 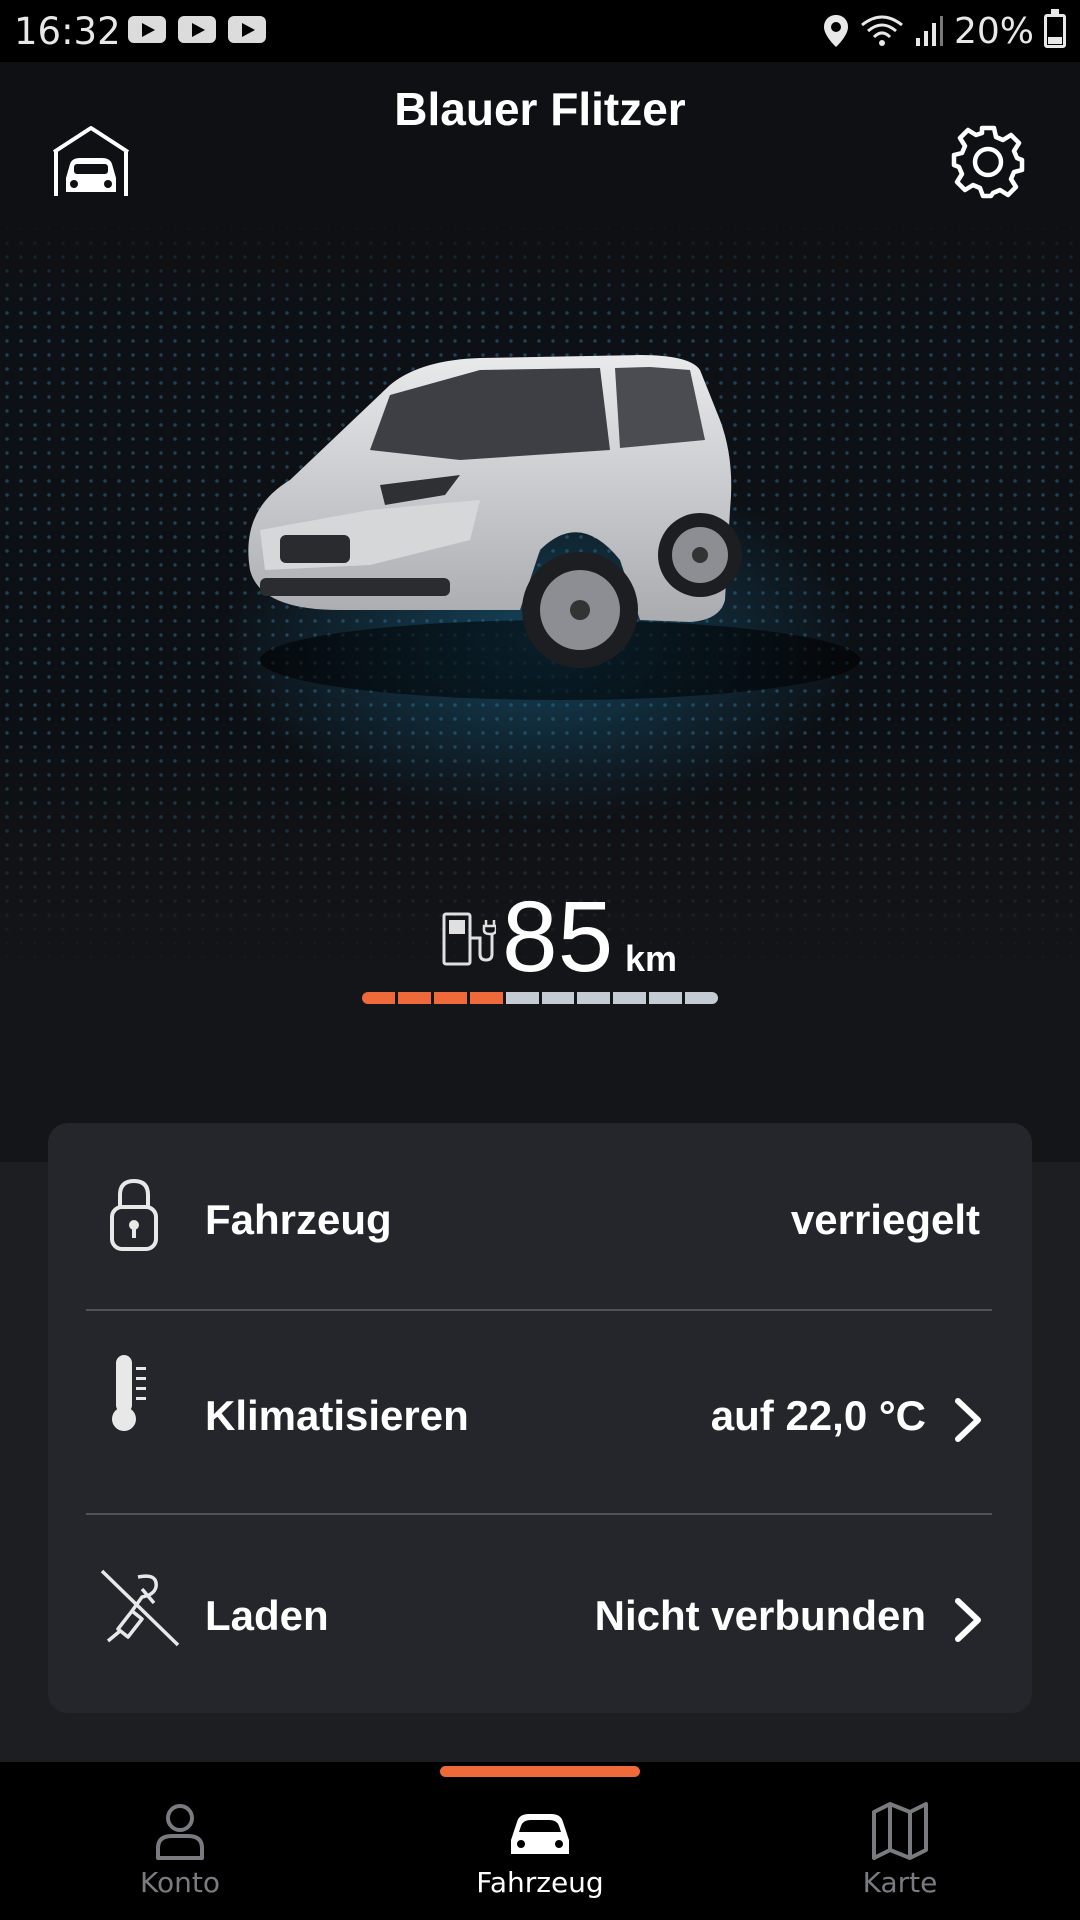 I want to click on signal-icon, so click(x=929, y=31).